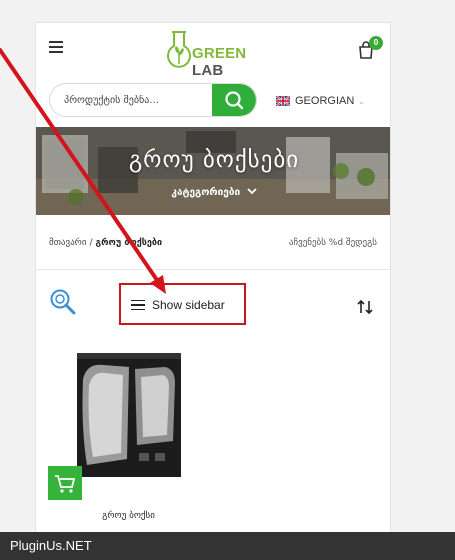 The image size is (455, 560). What do you see at coordinates (129, 243) in the screenshot?
I see `breadcrumb-current: გროუ ბოქსები` at bounding box center [129, 243].